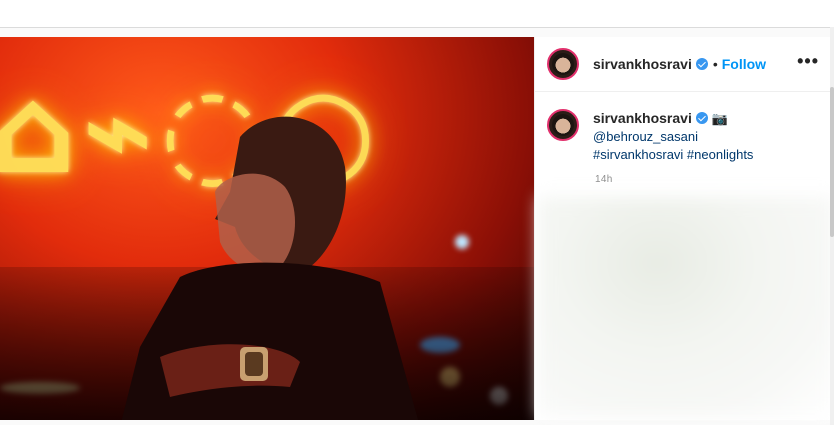 This screenshot has width=834, height=425. I want to click on camera-icon: 📷, so click(719, 118).